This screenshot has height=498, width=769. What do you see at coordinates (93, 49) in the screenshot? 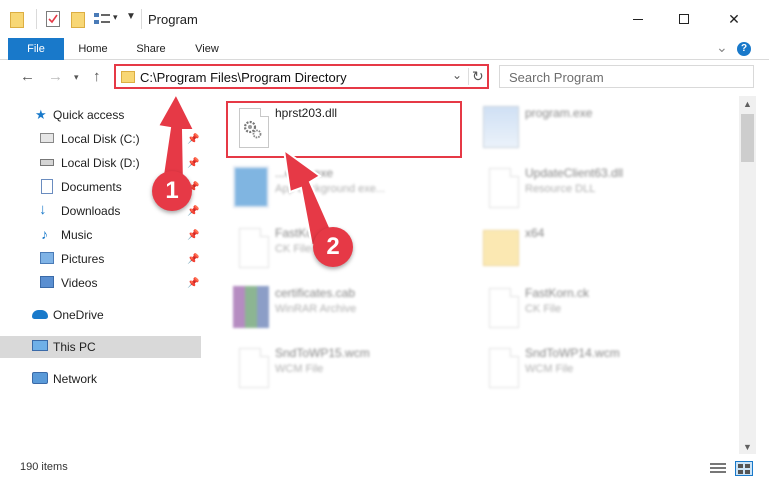
I see `tab-home: Home` at bounding box center [93, 49].